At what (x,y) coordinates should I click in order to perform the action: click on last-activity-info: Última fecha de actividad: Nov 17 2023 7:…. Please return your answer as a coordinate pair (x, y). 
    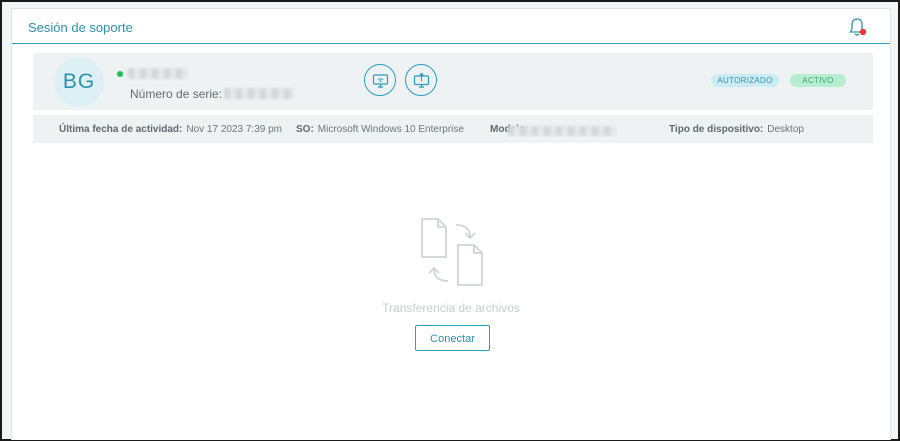
    Looking at the image, I should click on (170, 129).